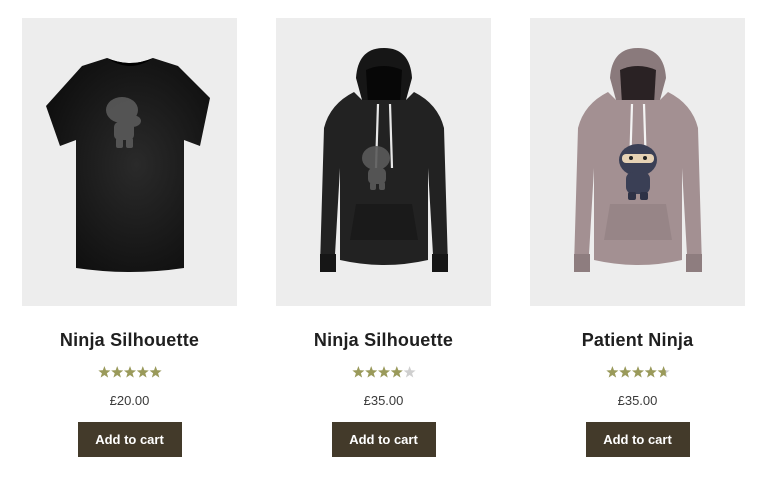 The width and height of the screenshot is (767, 485). I want to click on product-price: £20.00, so click(129, 400).